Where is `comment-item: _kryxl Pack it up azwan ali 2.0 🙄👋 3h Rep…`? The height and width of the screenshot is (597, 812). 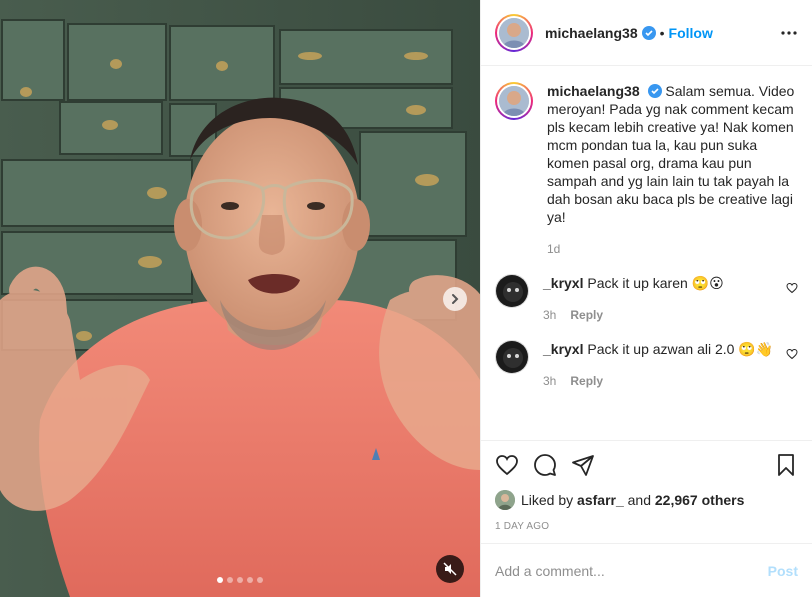 comment-item: _kryxl Pack it up azwan ali 2.0 🙄👋 3h Rep… is located at coordinates (646, 365).